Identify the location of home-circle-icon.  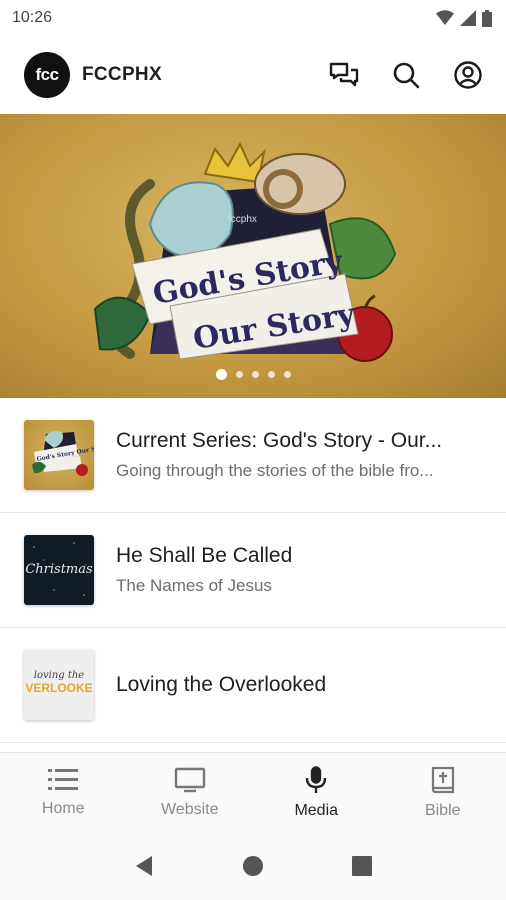
(252, 866).